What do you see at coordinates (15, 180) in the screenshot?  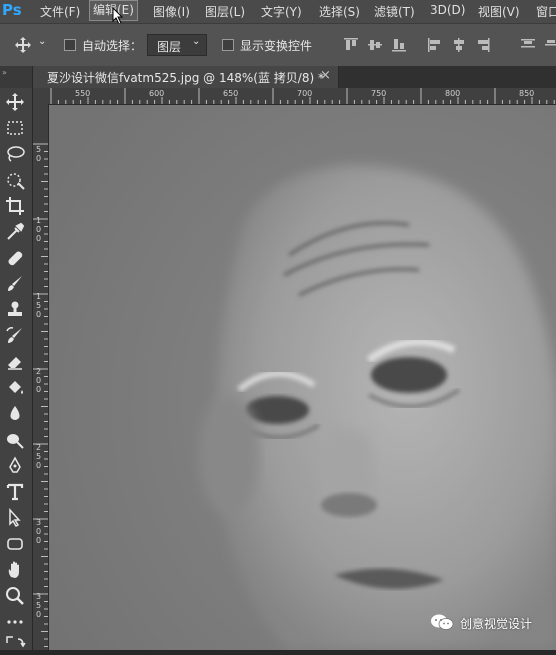 I see `quick-select-icon` at bounding box center [15, 180].